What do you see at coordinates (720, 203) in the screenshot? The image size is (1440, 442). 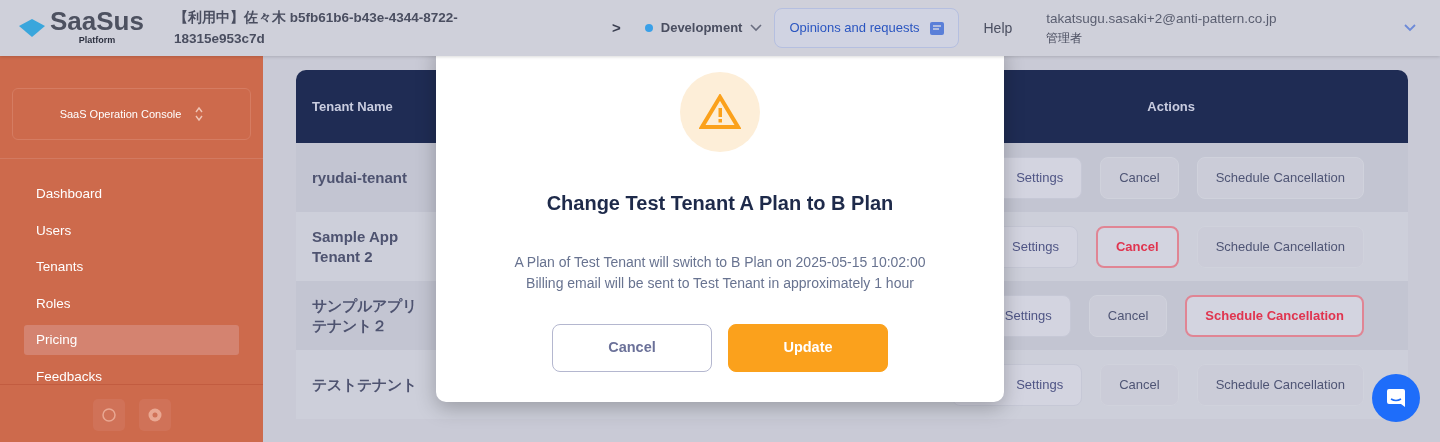 I see `dialog-title: Change Test Tenant A Plan to B Plan` at bounding box center [720, 203].